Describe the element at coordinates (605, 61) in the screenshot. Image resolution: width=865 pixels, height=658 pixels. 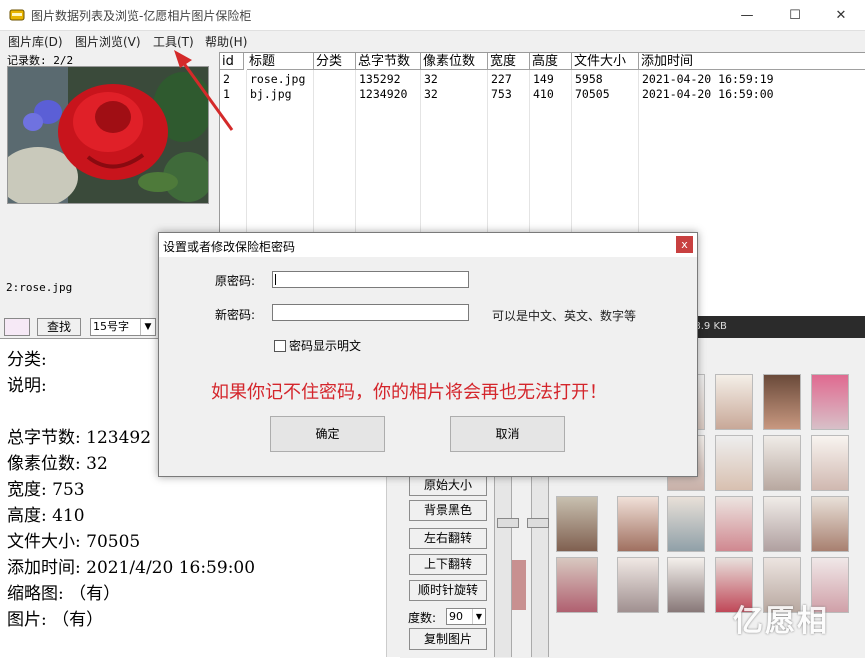
I see `col-header-file-size: 文件大小` at that location.